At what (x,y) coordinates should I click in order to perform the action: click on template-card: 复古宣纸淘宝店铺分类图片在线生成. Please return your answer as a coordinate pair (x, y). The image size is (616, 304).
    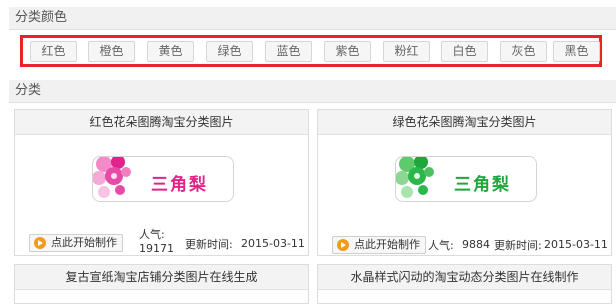
    Looking at the image, I should click on (161, 284).